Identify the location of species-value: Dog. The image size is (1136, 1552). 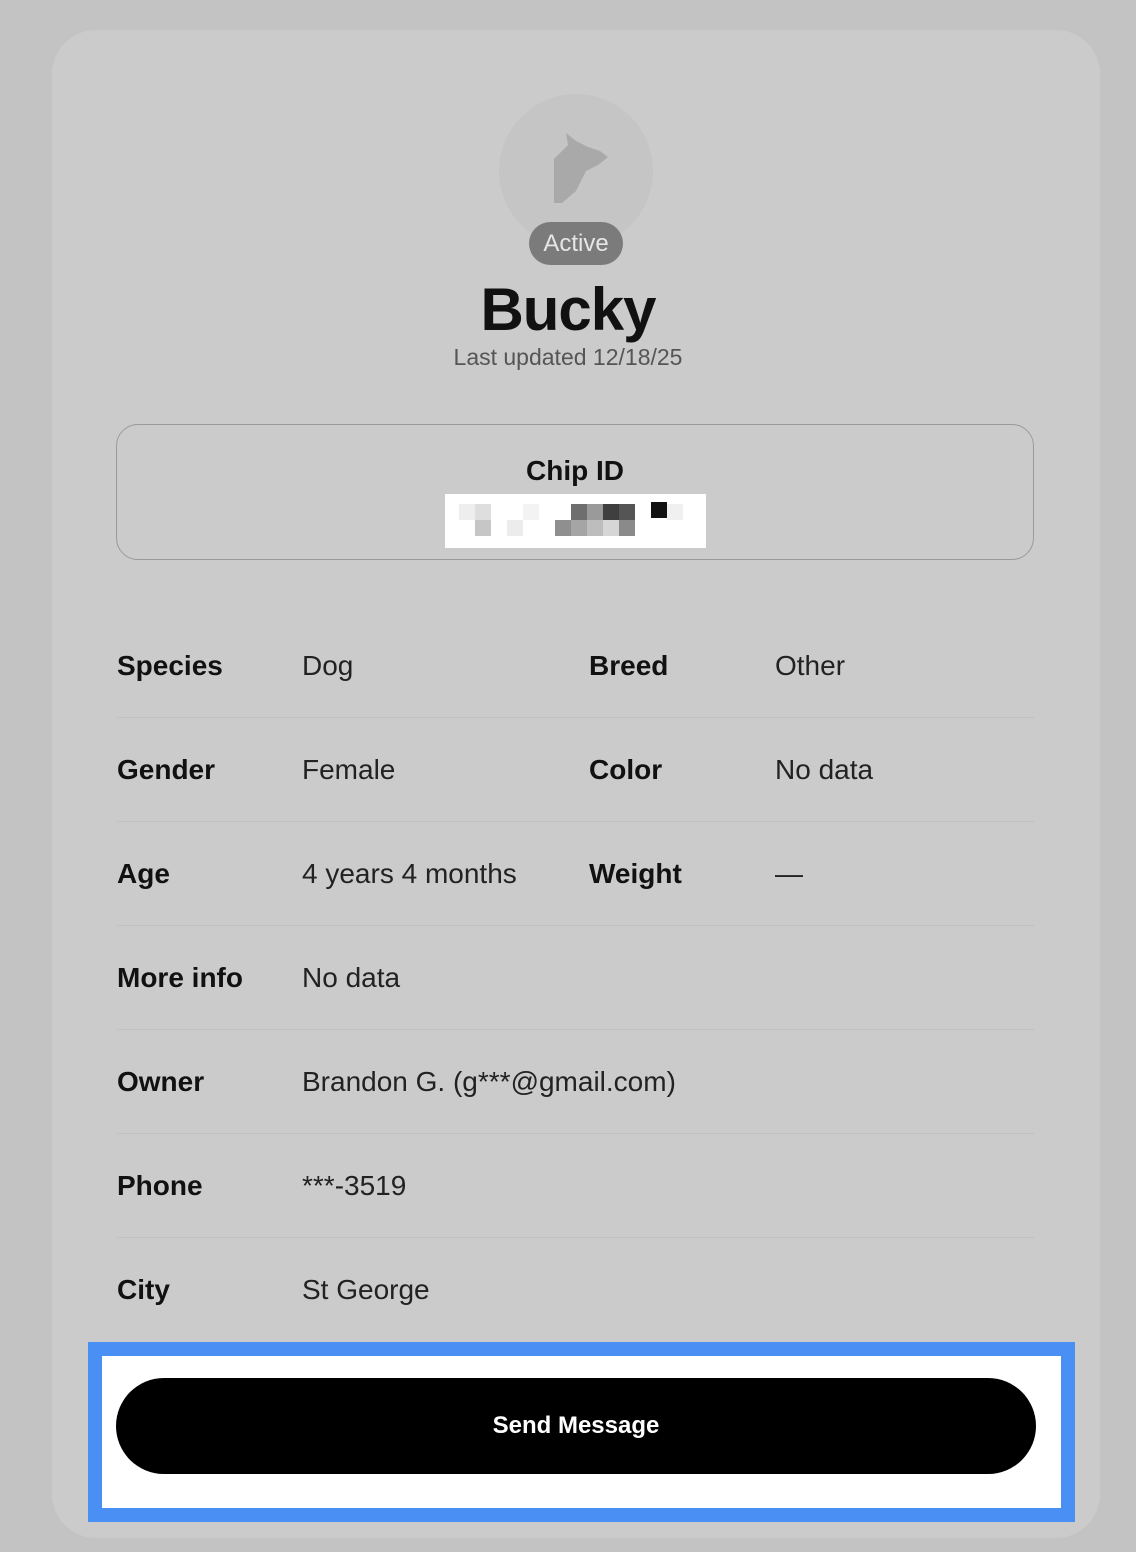
(328, 665).